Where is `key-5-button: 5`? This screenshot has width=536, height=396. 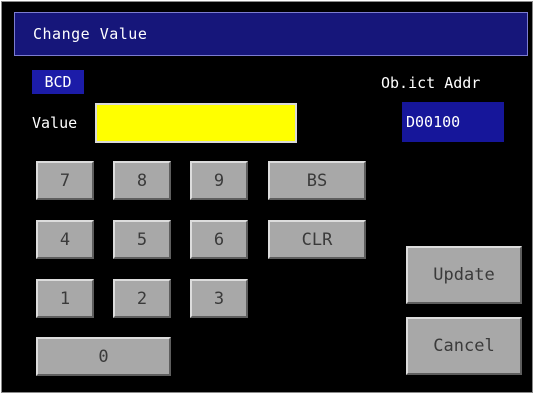
key-5-button: 5 is located at coordinates (142, 239).